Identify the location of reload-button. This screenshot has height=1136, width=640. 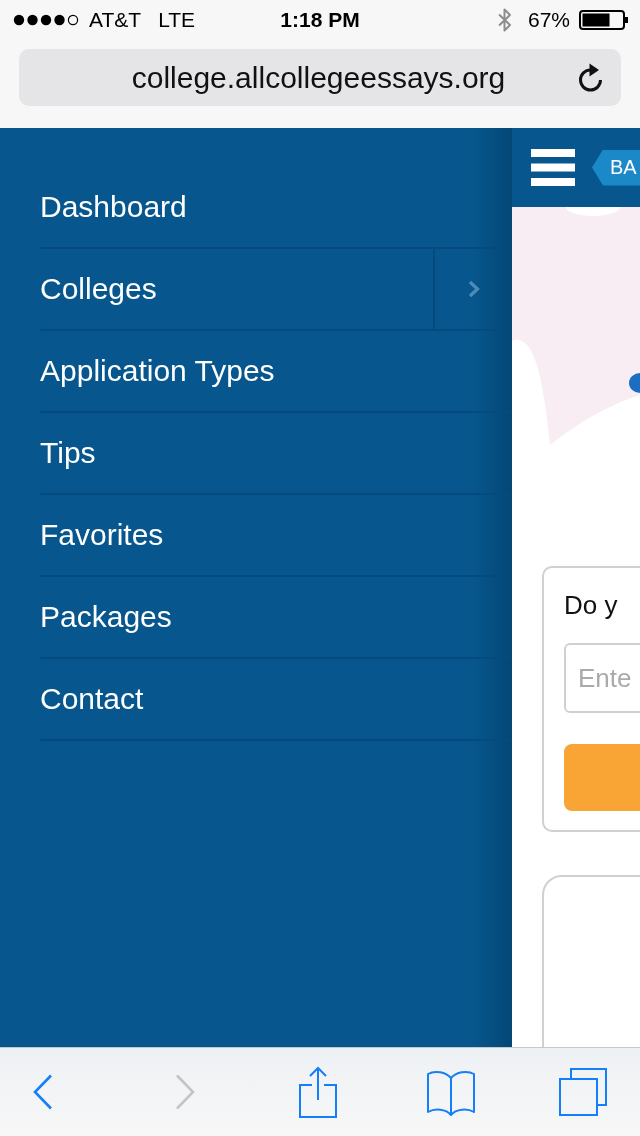
(591, 77).